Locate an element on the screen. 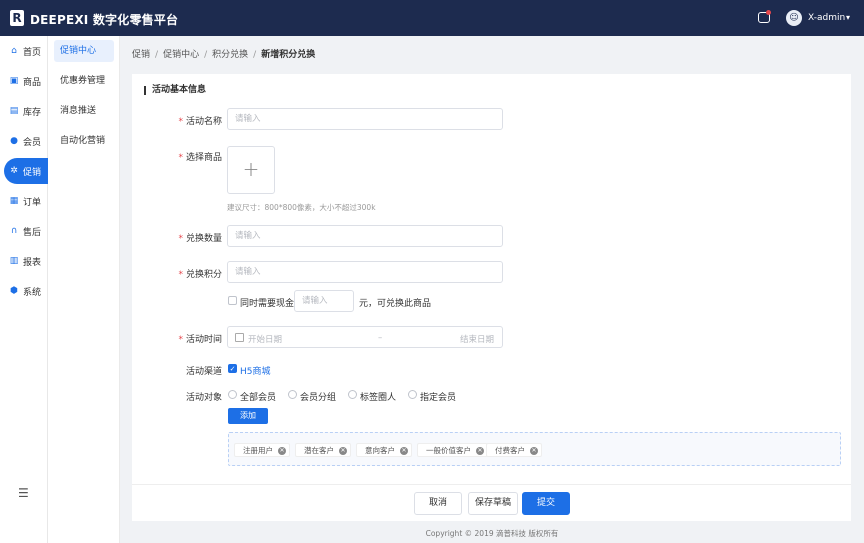 Image resolution: width=864 pixels, height=543 pixels. sidebar-item-label: 系统 is located at coordinates (32, 292).